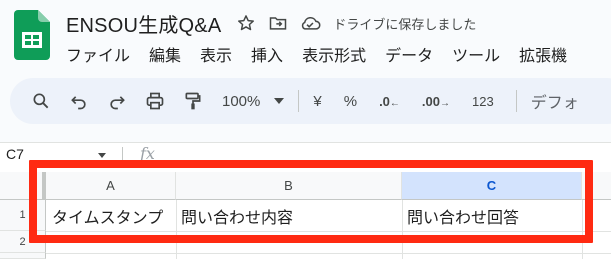 This screenshot has width=611, height=259. What do you see at coordinates (246, 23) in the screenshot?
I see `star-icon` at bounding box center [246, 23].